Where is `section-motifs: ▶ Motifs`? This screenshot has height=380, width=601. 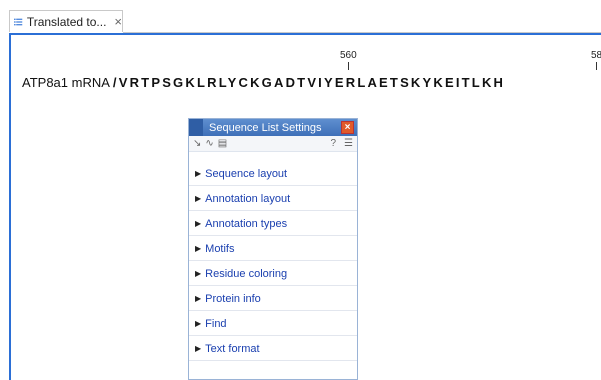 section-motifs: ▶ Motifs is located at coordinates (273, 249).